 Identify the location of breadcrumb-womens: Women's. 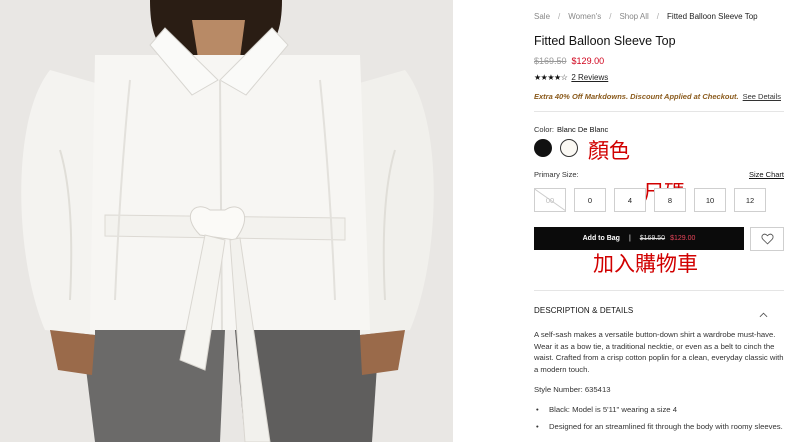
(584, 16).